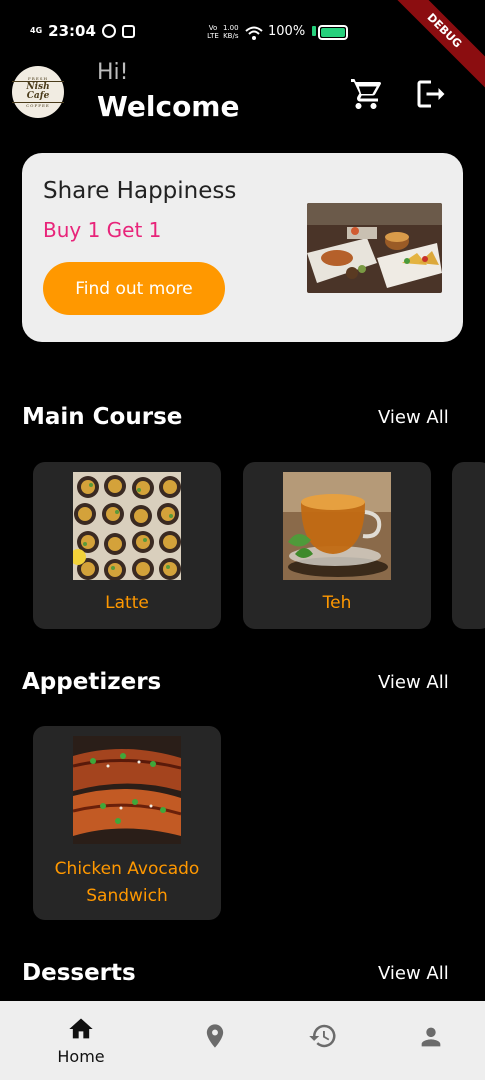 The width and height of the screenshot is (485, 1080). What do you see at coordinates (36, 30) in the screenshot?
I see `network-indicator: 4G` at bounding box center [36, 30].